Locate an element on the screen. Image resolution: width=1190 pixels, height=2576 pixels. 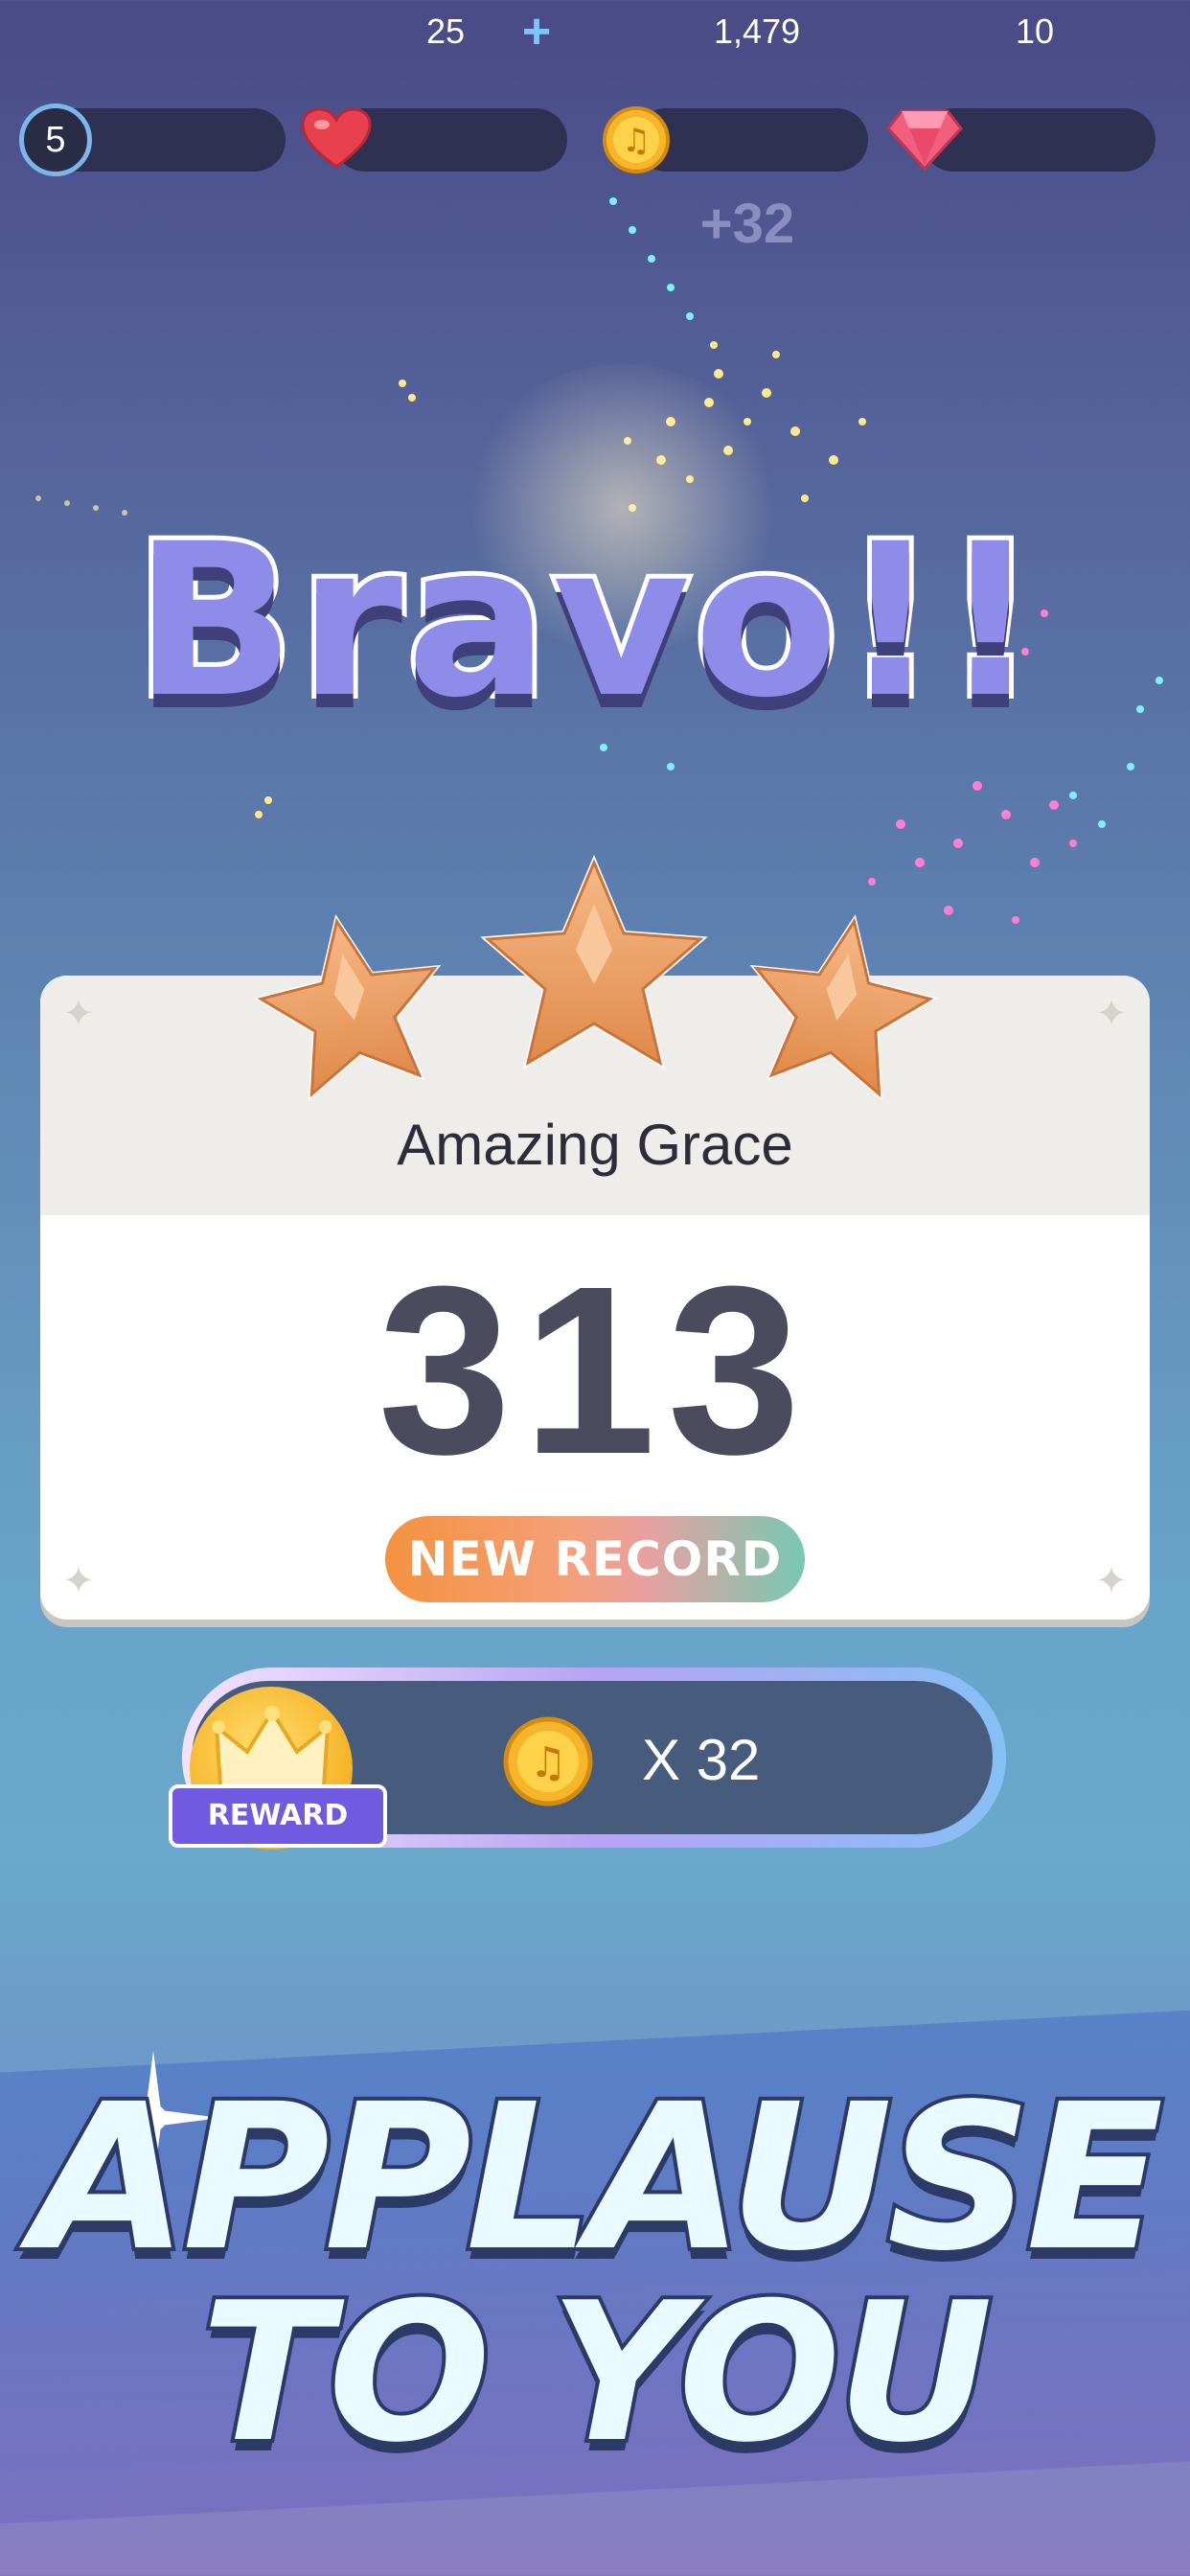
add-hearts-button: + is located at coordinates (537, 31).